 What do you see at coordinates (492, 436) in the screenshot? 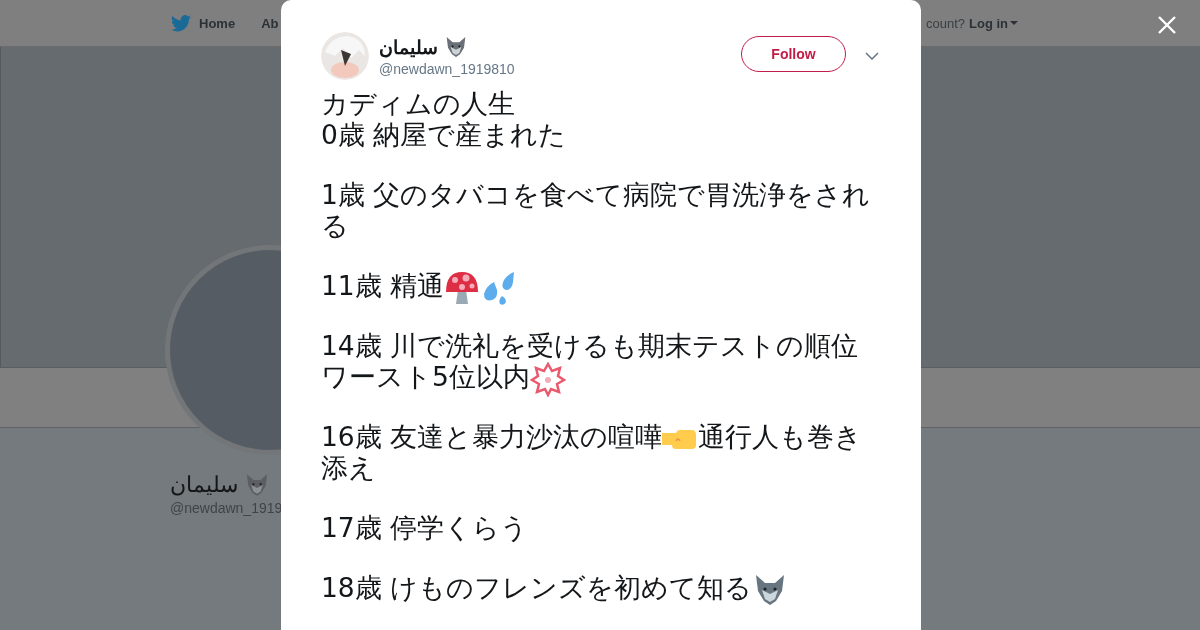
I see `tweet-text: 16歳 友達と暴力沙汰の喧嘩` at bounding box center [492, 436].